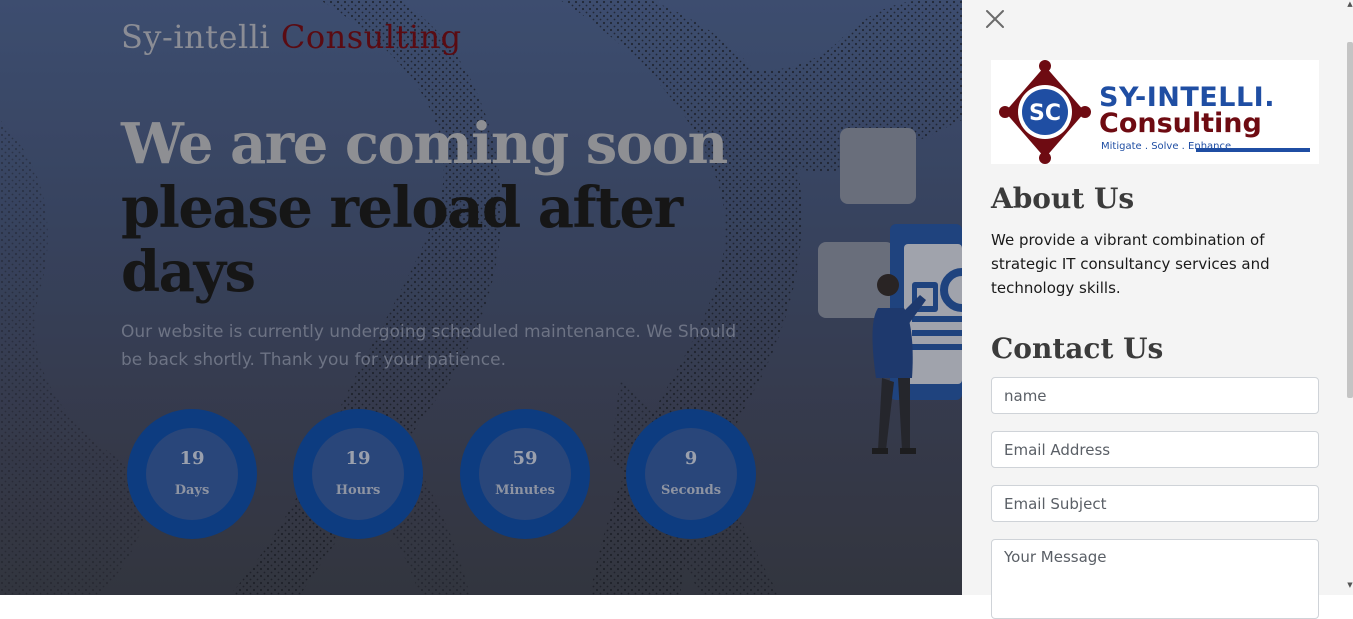 This screenshot has height=619, width=1353. Describe the element at coordinates (1350, 586) in the screenshot. I see `scroll-down-arrow-icon: ▼` at that location.